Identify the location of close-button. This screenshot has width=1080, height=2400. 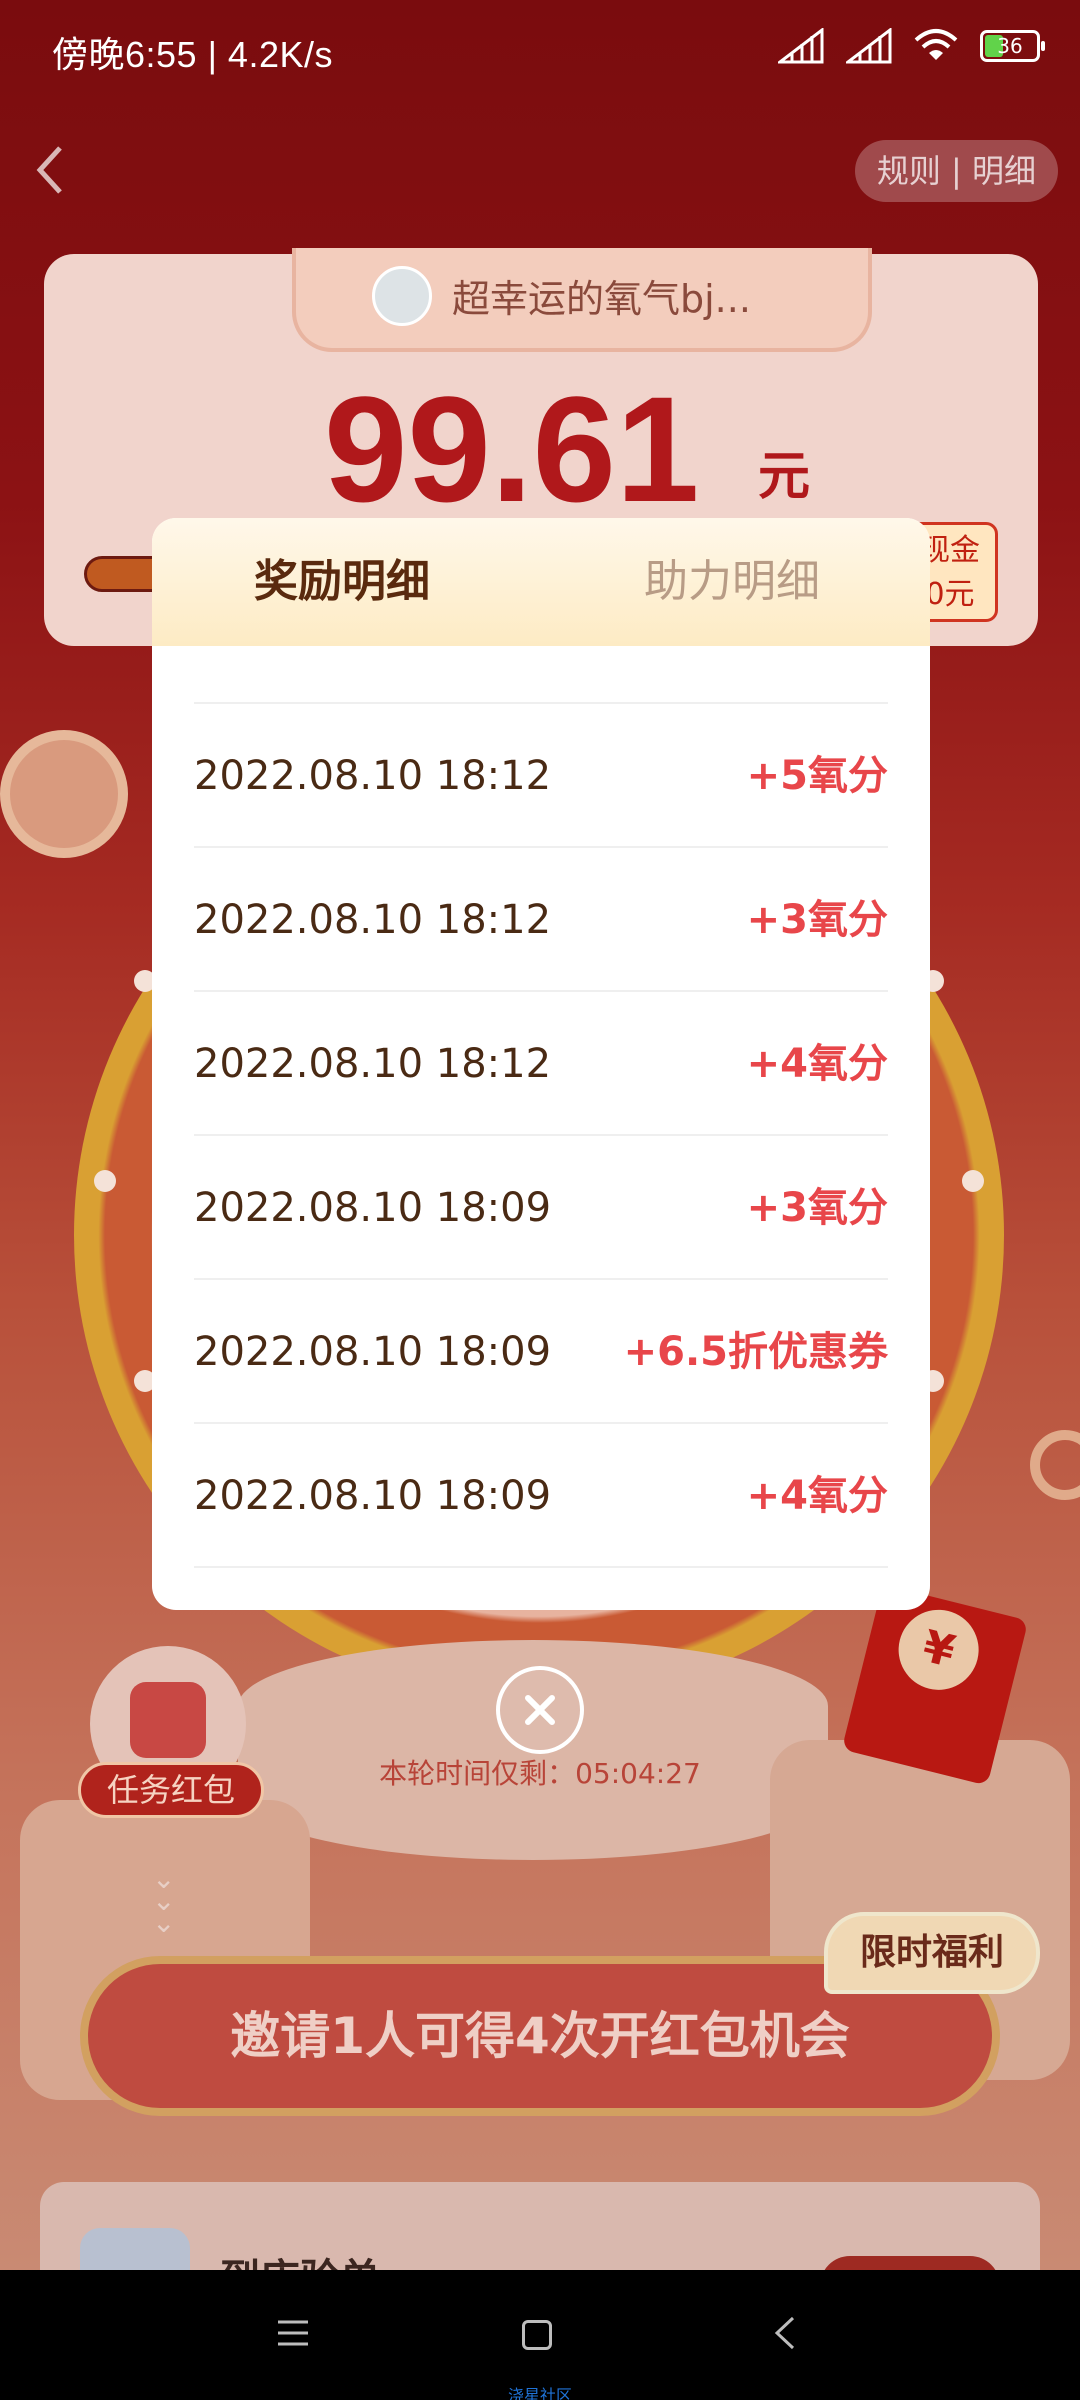
(540, 1710).